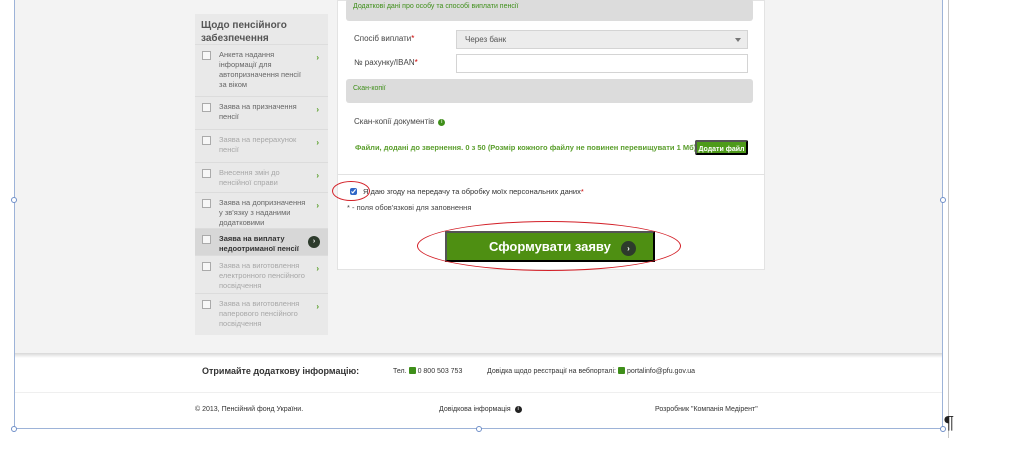  I want to click on scan-copies-section-header: Скан-копії, so click(549, 91).